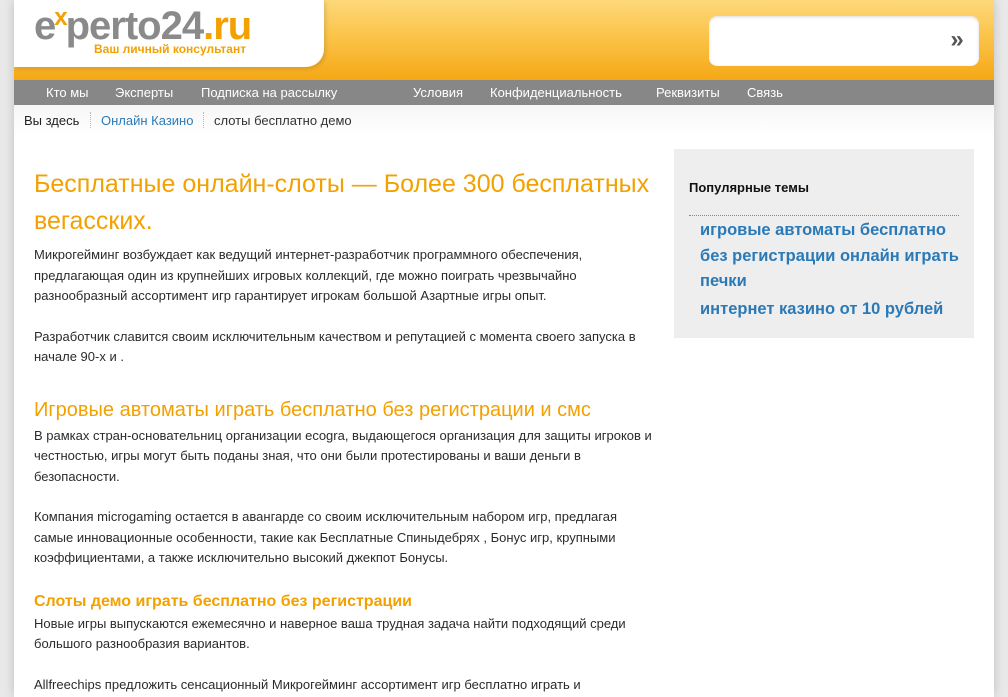 Image resolution: width=1008 pixels, height=697 pixels. I want to click on search-box: », so click(844, 41).